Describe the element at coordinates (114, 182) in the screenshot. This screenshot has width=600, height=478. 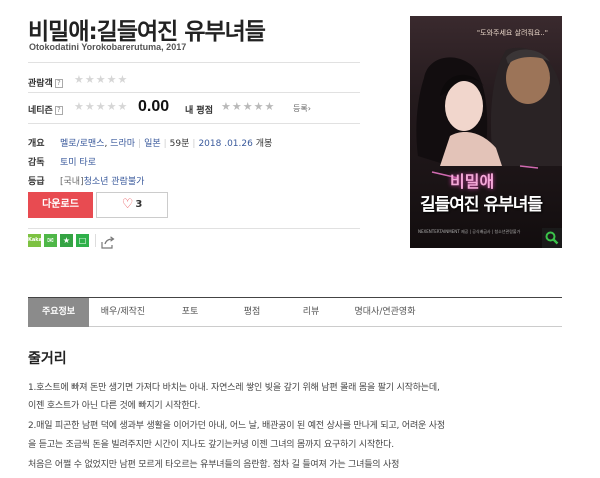
I see `grade-link: 청소년 관람불가` at that location.